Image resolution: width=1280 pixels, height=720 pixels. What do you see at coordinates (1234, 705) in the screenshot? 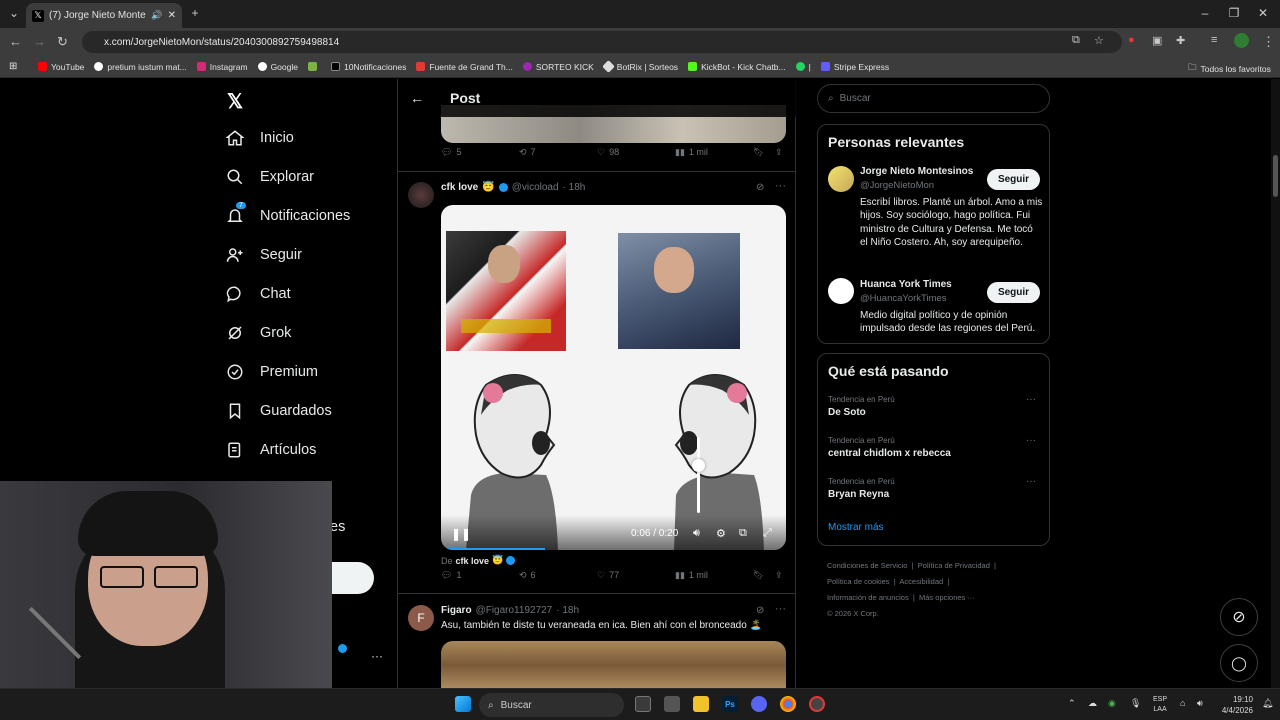
I see `clock: 19:10 4/4/2026` at bounding box center [1234, 705].